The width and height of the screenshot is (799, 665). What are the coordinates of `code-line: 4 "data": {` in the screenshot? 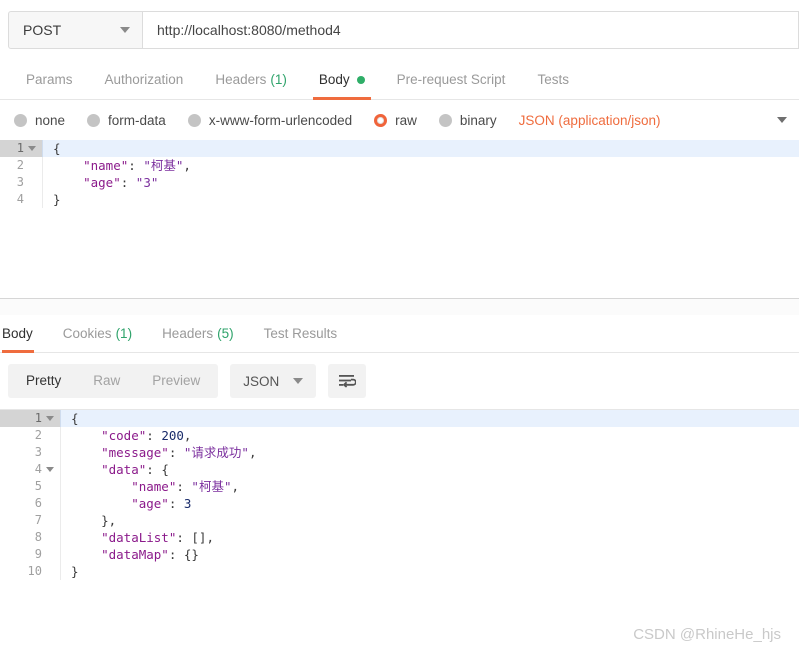 It's located at (399, 469).